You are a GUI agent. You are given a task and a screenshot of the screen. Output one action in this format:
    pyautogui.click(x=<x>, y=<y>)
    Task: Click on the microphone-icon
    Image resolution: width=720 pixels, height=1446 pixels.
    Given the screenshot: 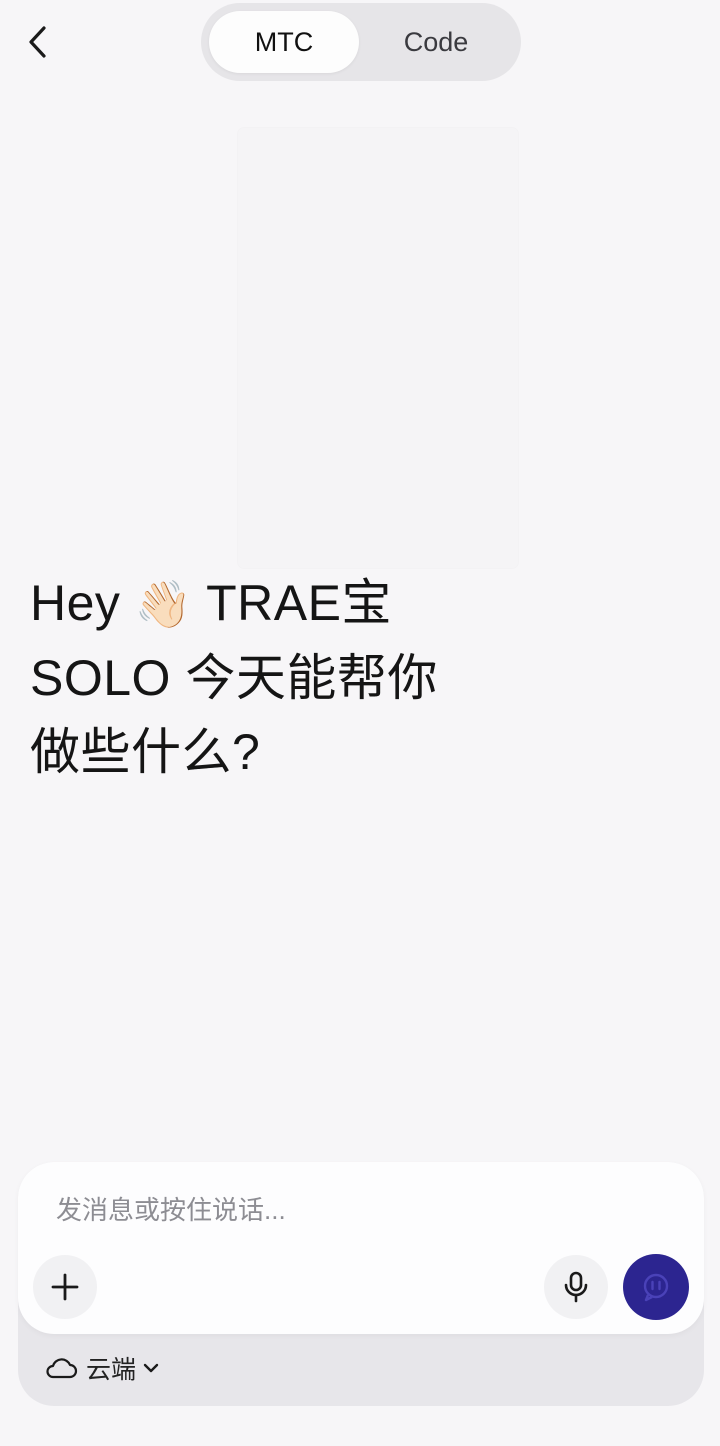 What is the action you would take?
    pyautogui.click(x=576, y=1287)
    